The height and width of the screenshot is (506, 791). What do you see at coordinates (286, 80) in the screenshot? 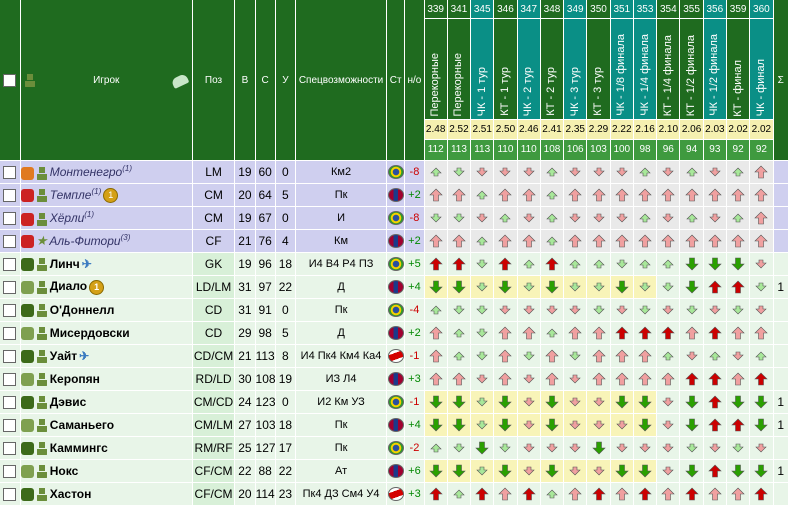
I see `fit-header: У` at bounding box center [286, 80].